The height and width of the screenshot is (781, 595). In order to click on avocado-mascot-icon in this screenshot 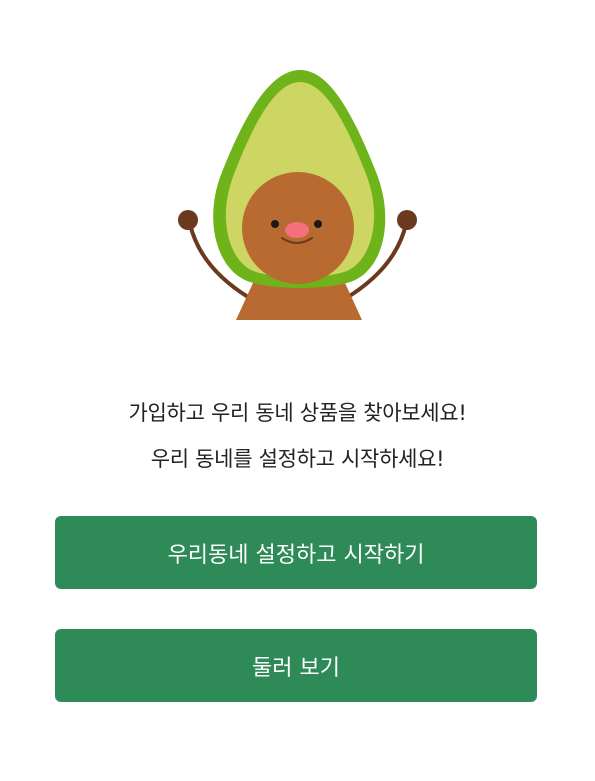, I will do `click(297, 194)`.